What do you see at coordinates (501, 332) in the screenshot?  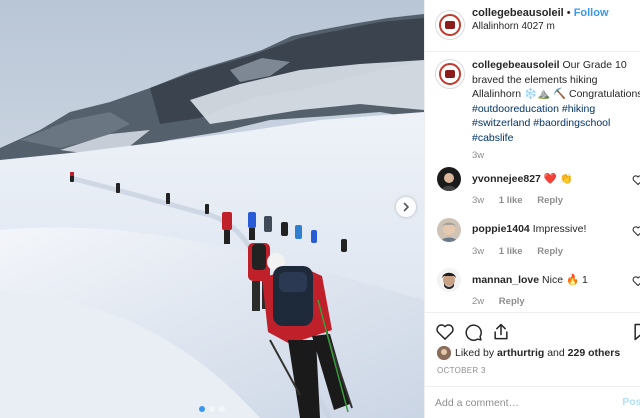 I see `share-icon` at bounding box center [501, 332].